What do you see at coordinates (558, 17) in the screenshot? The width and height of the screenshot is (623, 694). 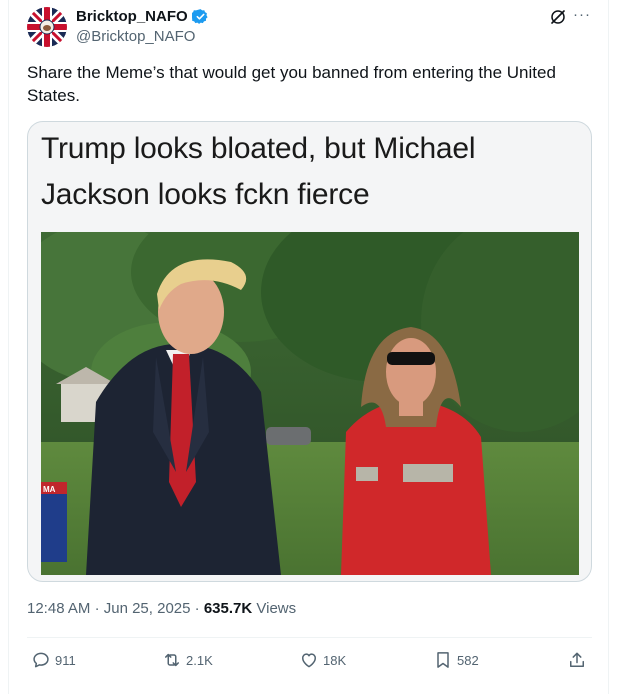 I see `grok-icon` at bounding box center [558, 17].